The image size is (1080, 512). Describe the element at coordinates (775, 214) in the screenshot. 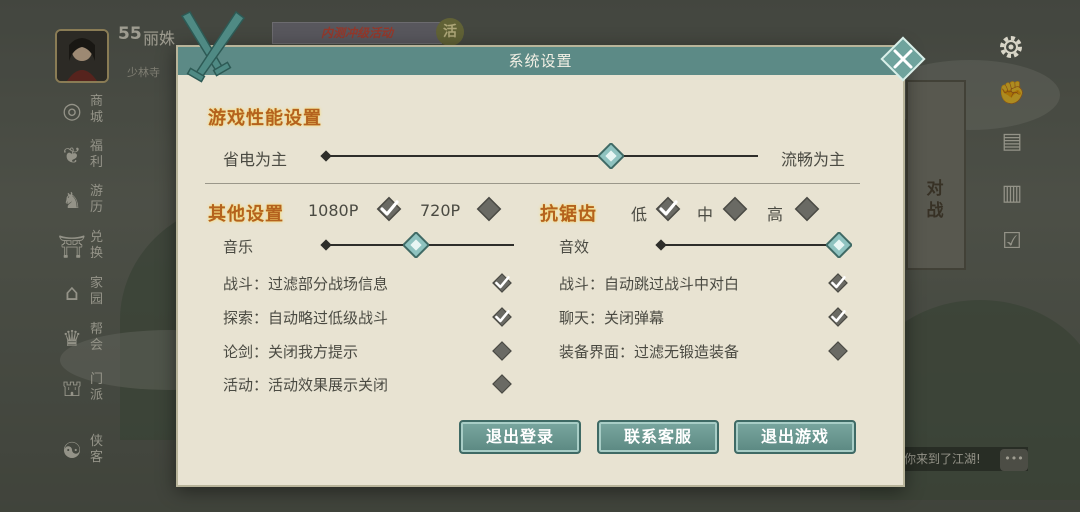

I see `aa-high-label: 高` at that location.